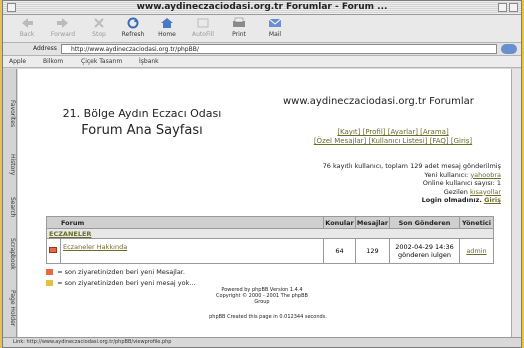 This screenshot has width=524, height=348. Describe the element at coordinates (509, 49) in the screenshot. I see `go-button` at that location.